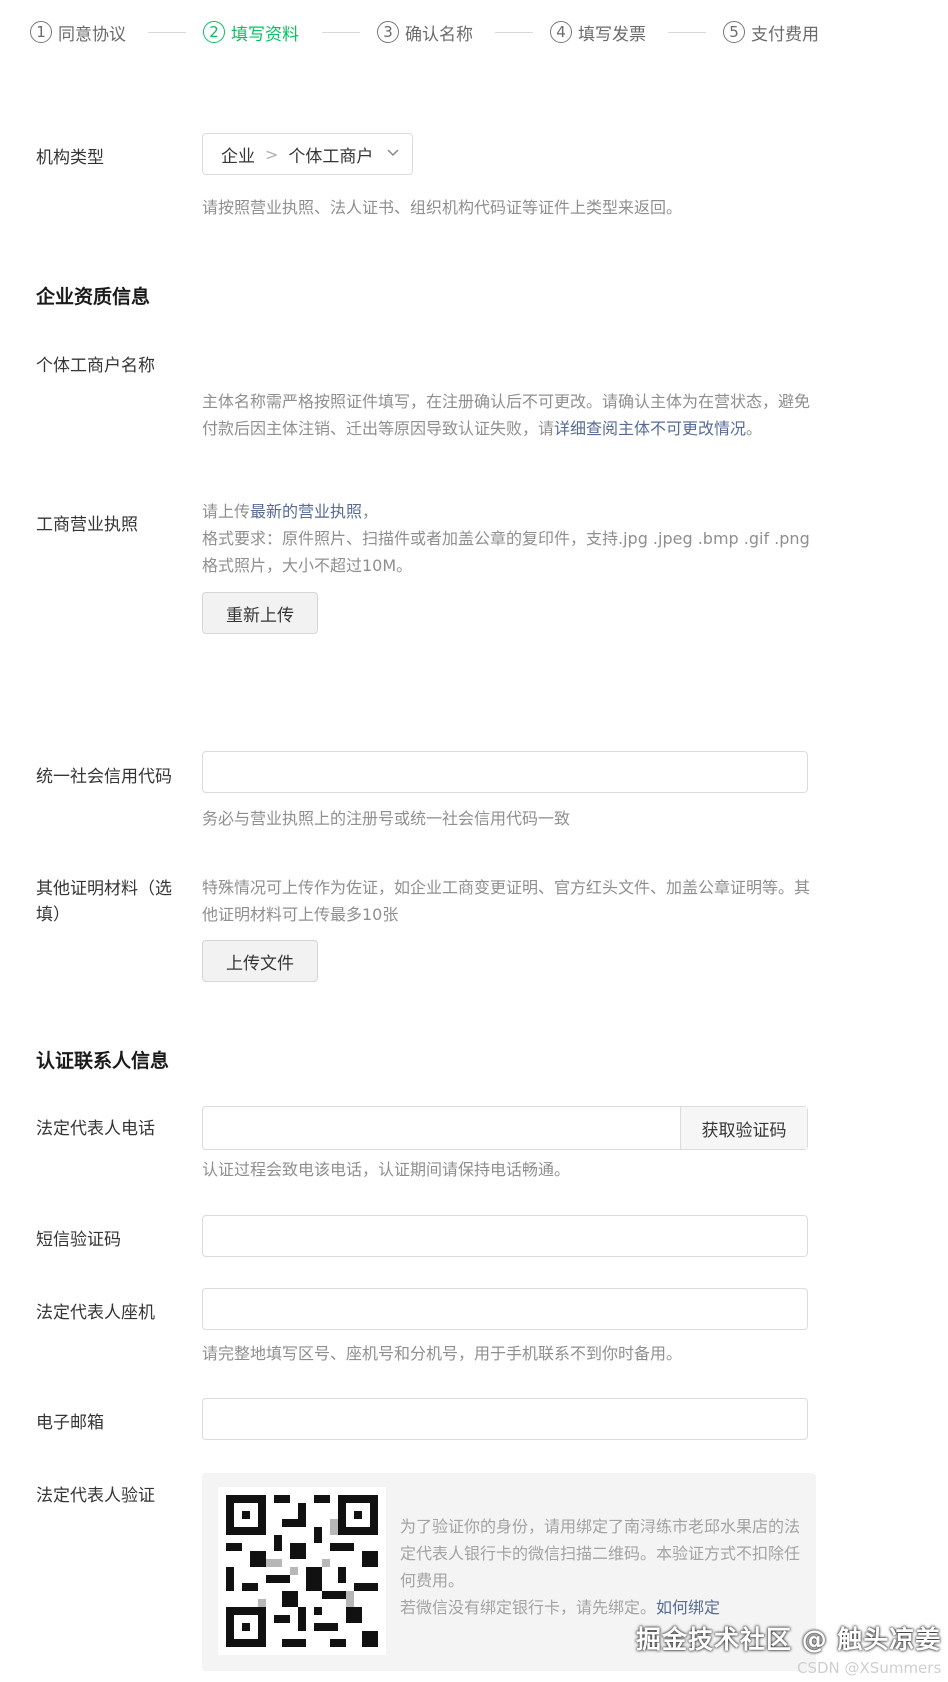 This screenshot has width=948, height=1682. Describe the element at coordinates (103, 1061) in the screenshot. I see `contact-section-title: 认证联系人信息` at that location.